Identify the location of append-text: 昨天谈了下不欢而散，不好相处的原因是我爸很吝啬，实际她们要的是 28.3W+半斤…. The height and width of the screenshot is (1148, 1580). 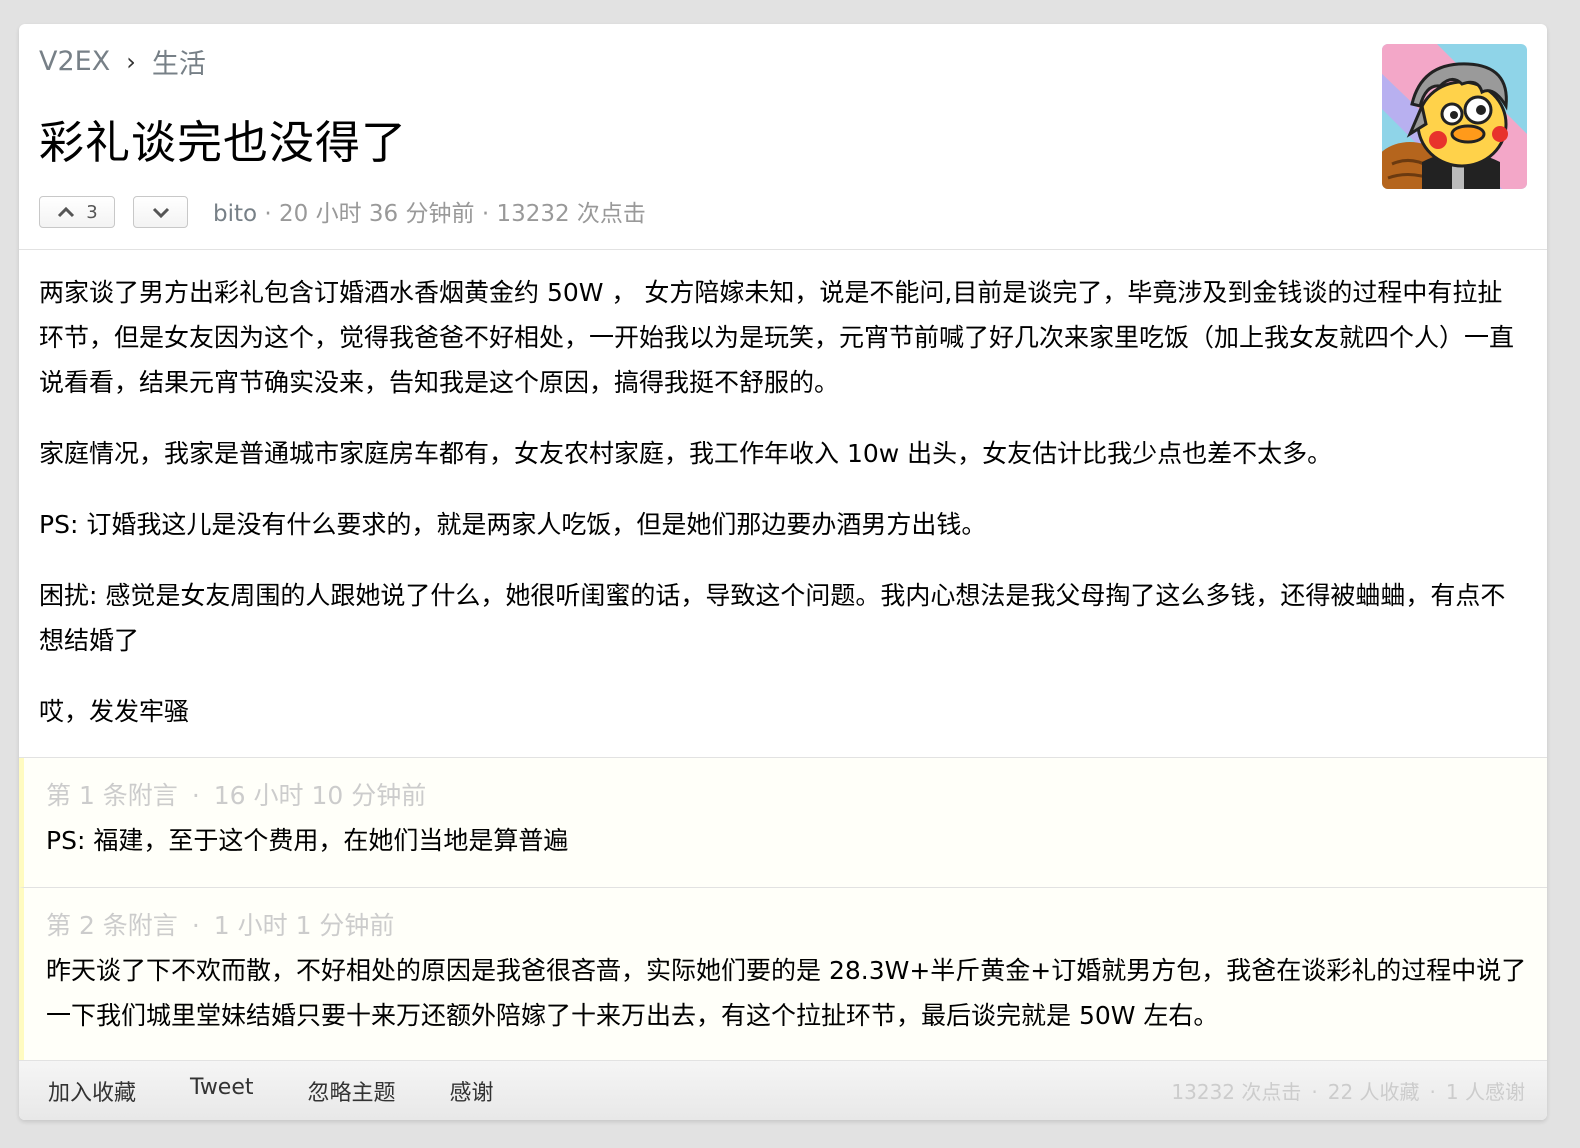
(786, 993).